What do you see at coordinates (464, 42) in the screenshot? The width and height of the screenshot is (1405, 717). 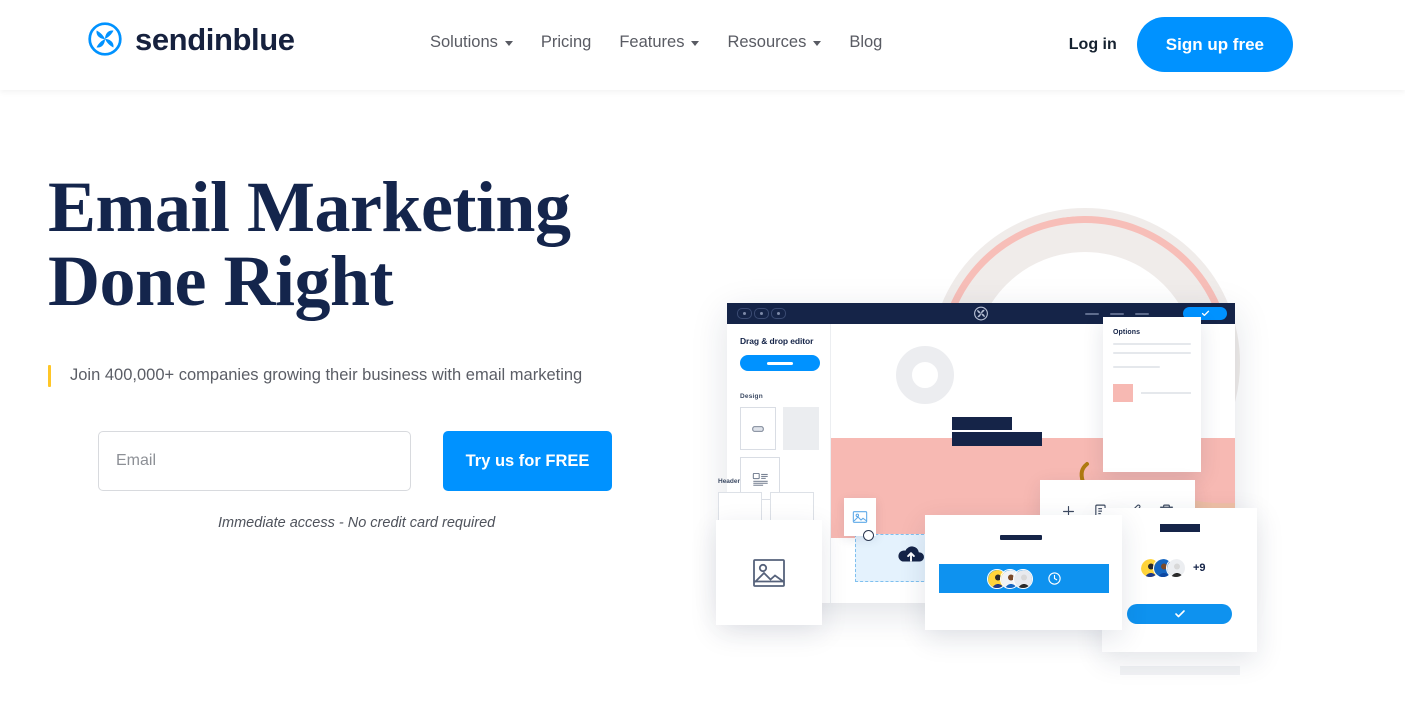 I see `nav-label: Solutions` at bounding box center [464, 42].